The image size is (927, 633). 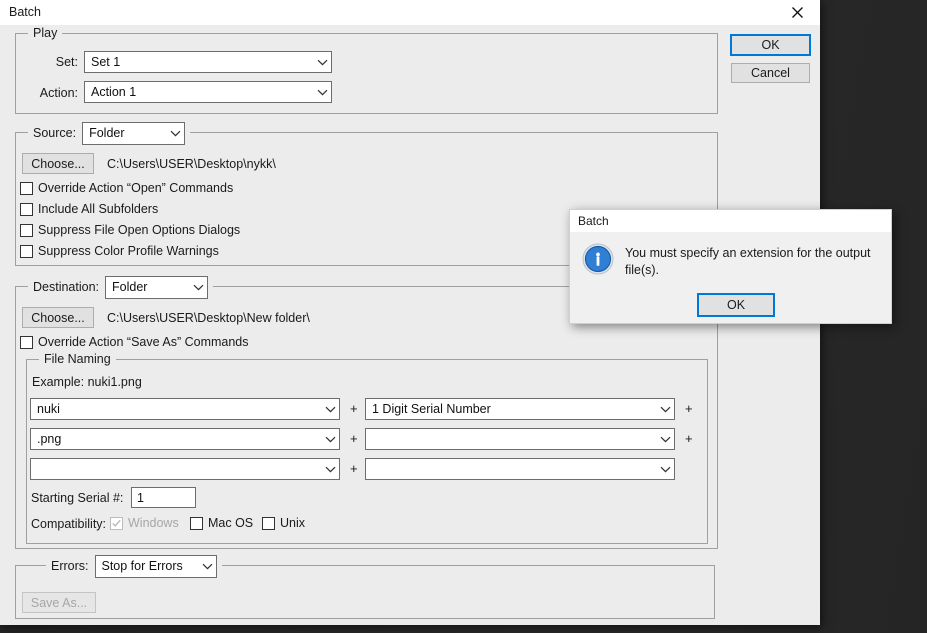 What do you see at coordinates (185, 469) in the screenshot?
I see `file-naming-row-2-left-combo` at bounding box center [185, 469].